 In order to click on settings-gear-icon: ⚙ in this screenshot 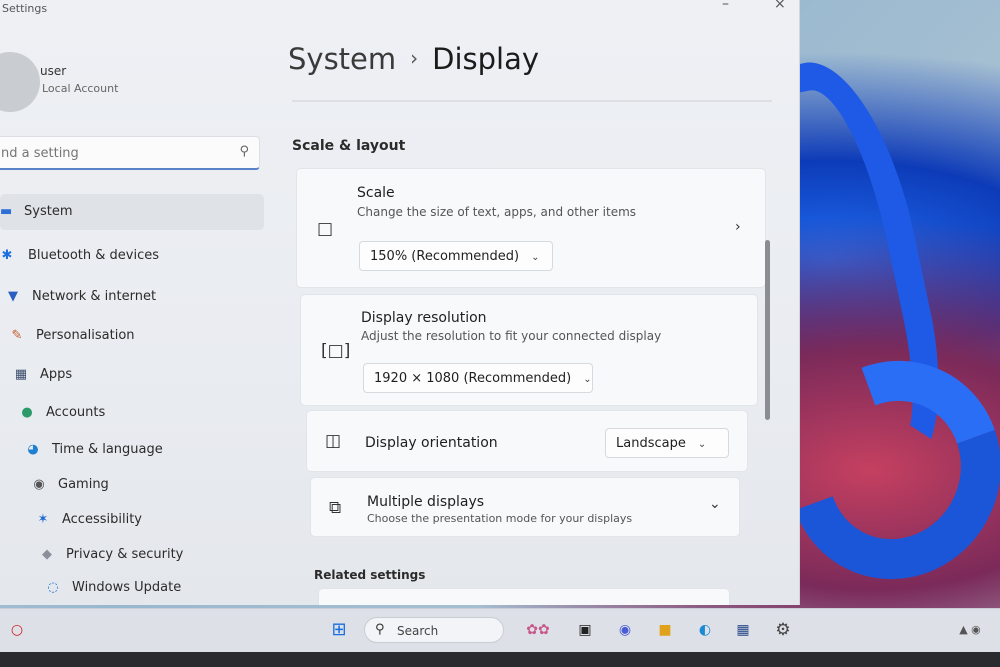, I will do `click(783, 630)`.